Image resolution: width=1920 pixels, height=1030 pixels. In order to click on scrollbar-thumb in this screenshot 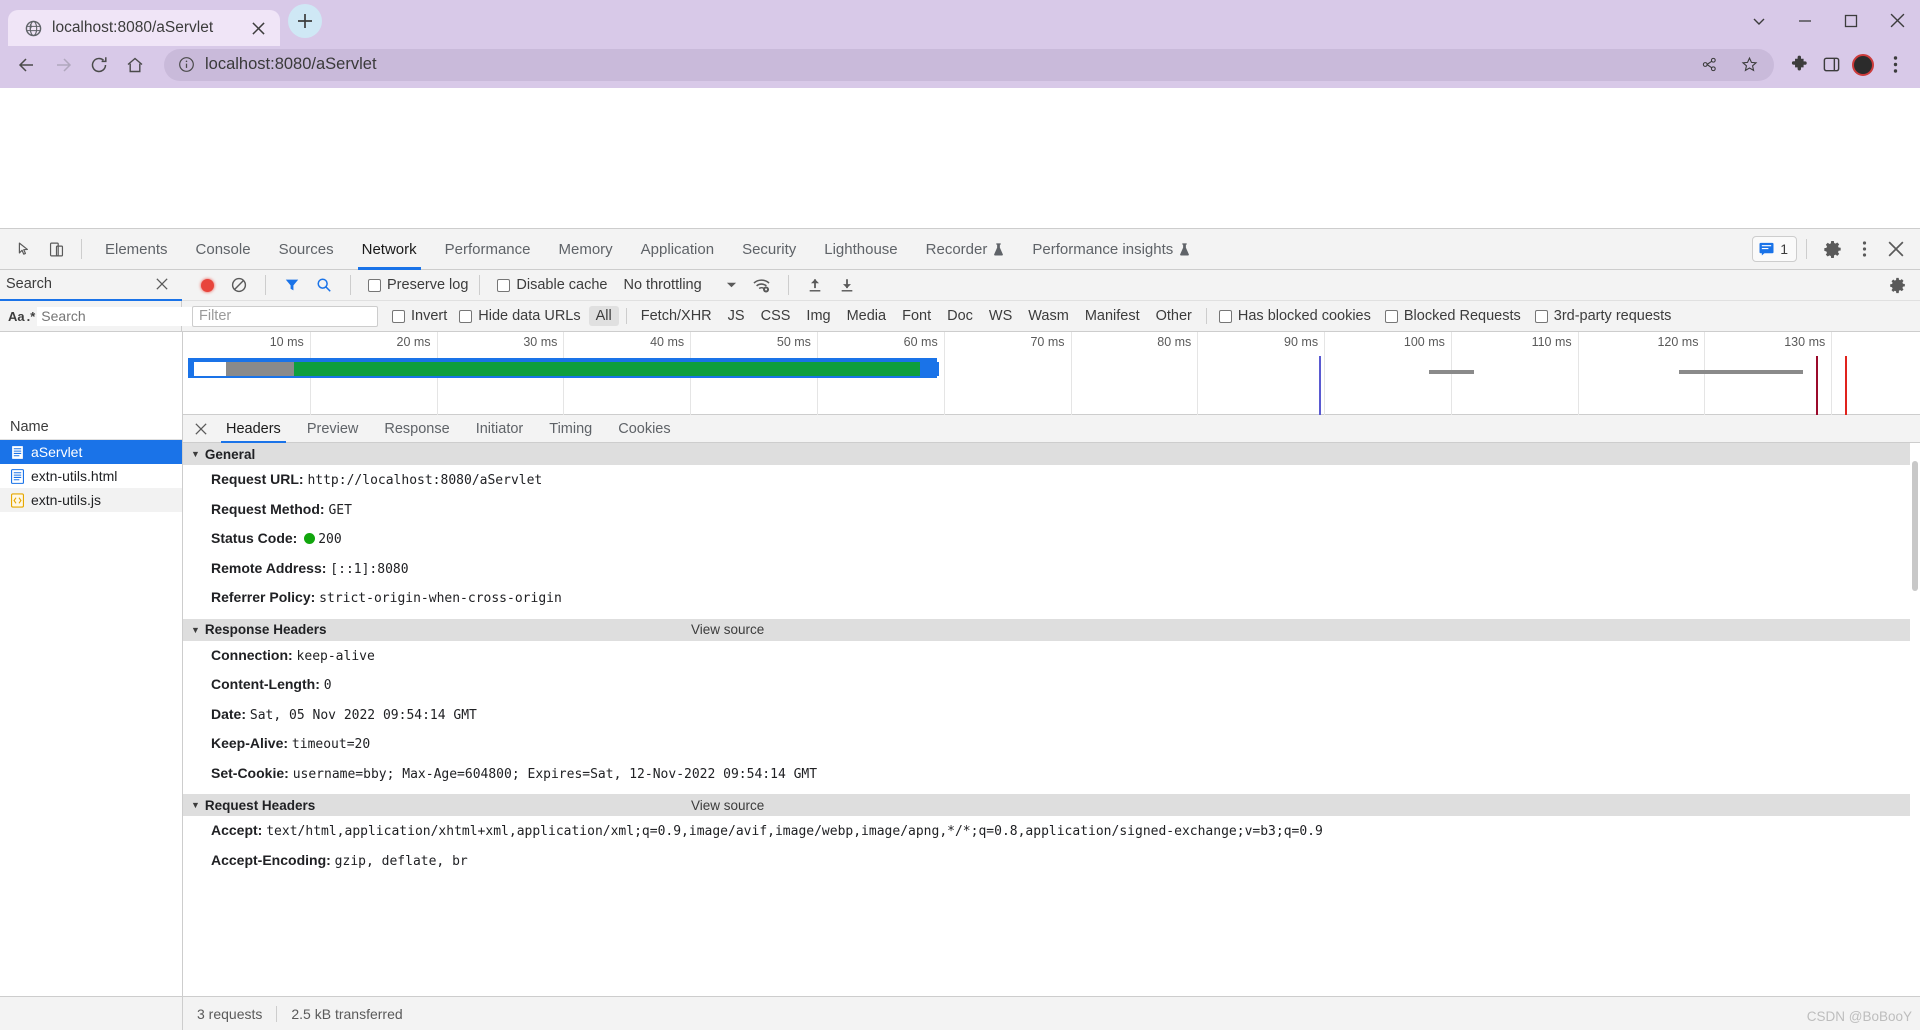, I will do `click(1915, 526)`.